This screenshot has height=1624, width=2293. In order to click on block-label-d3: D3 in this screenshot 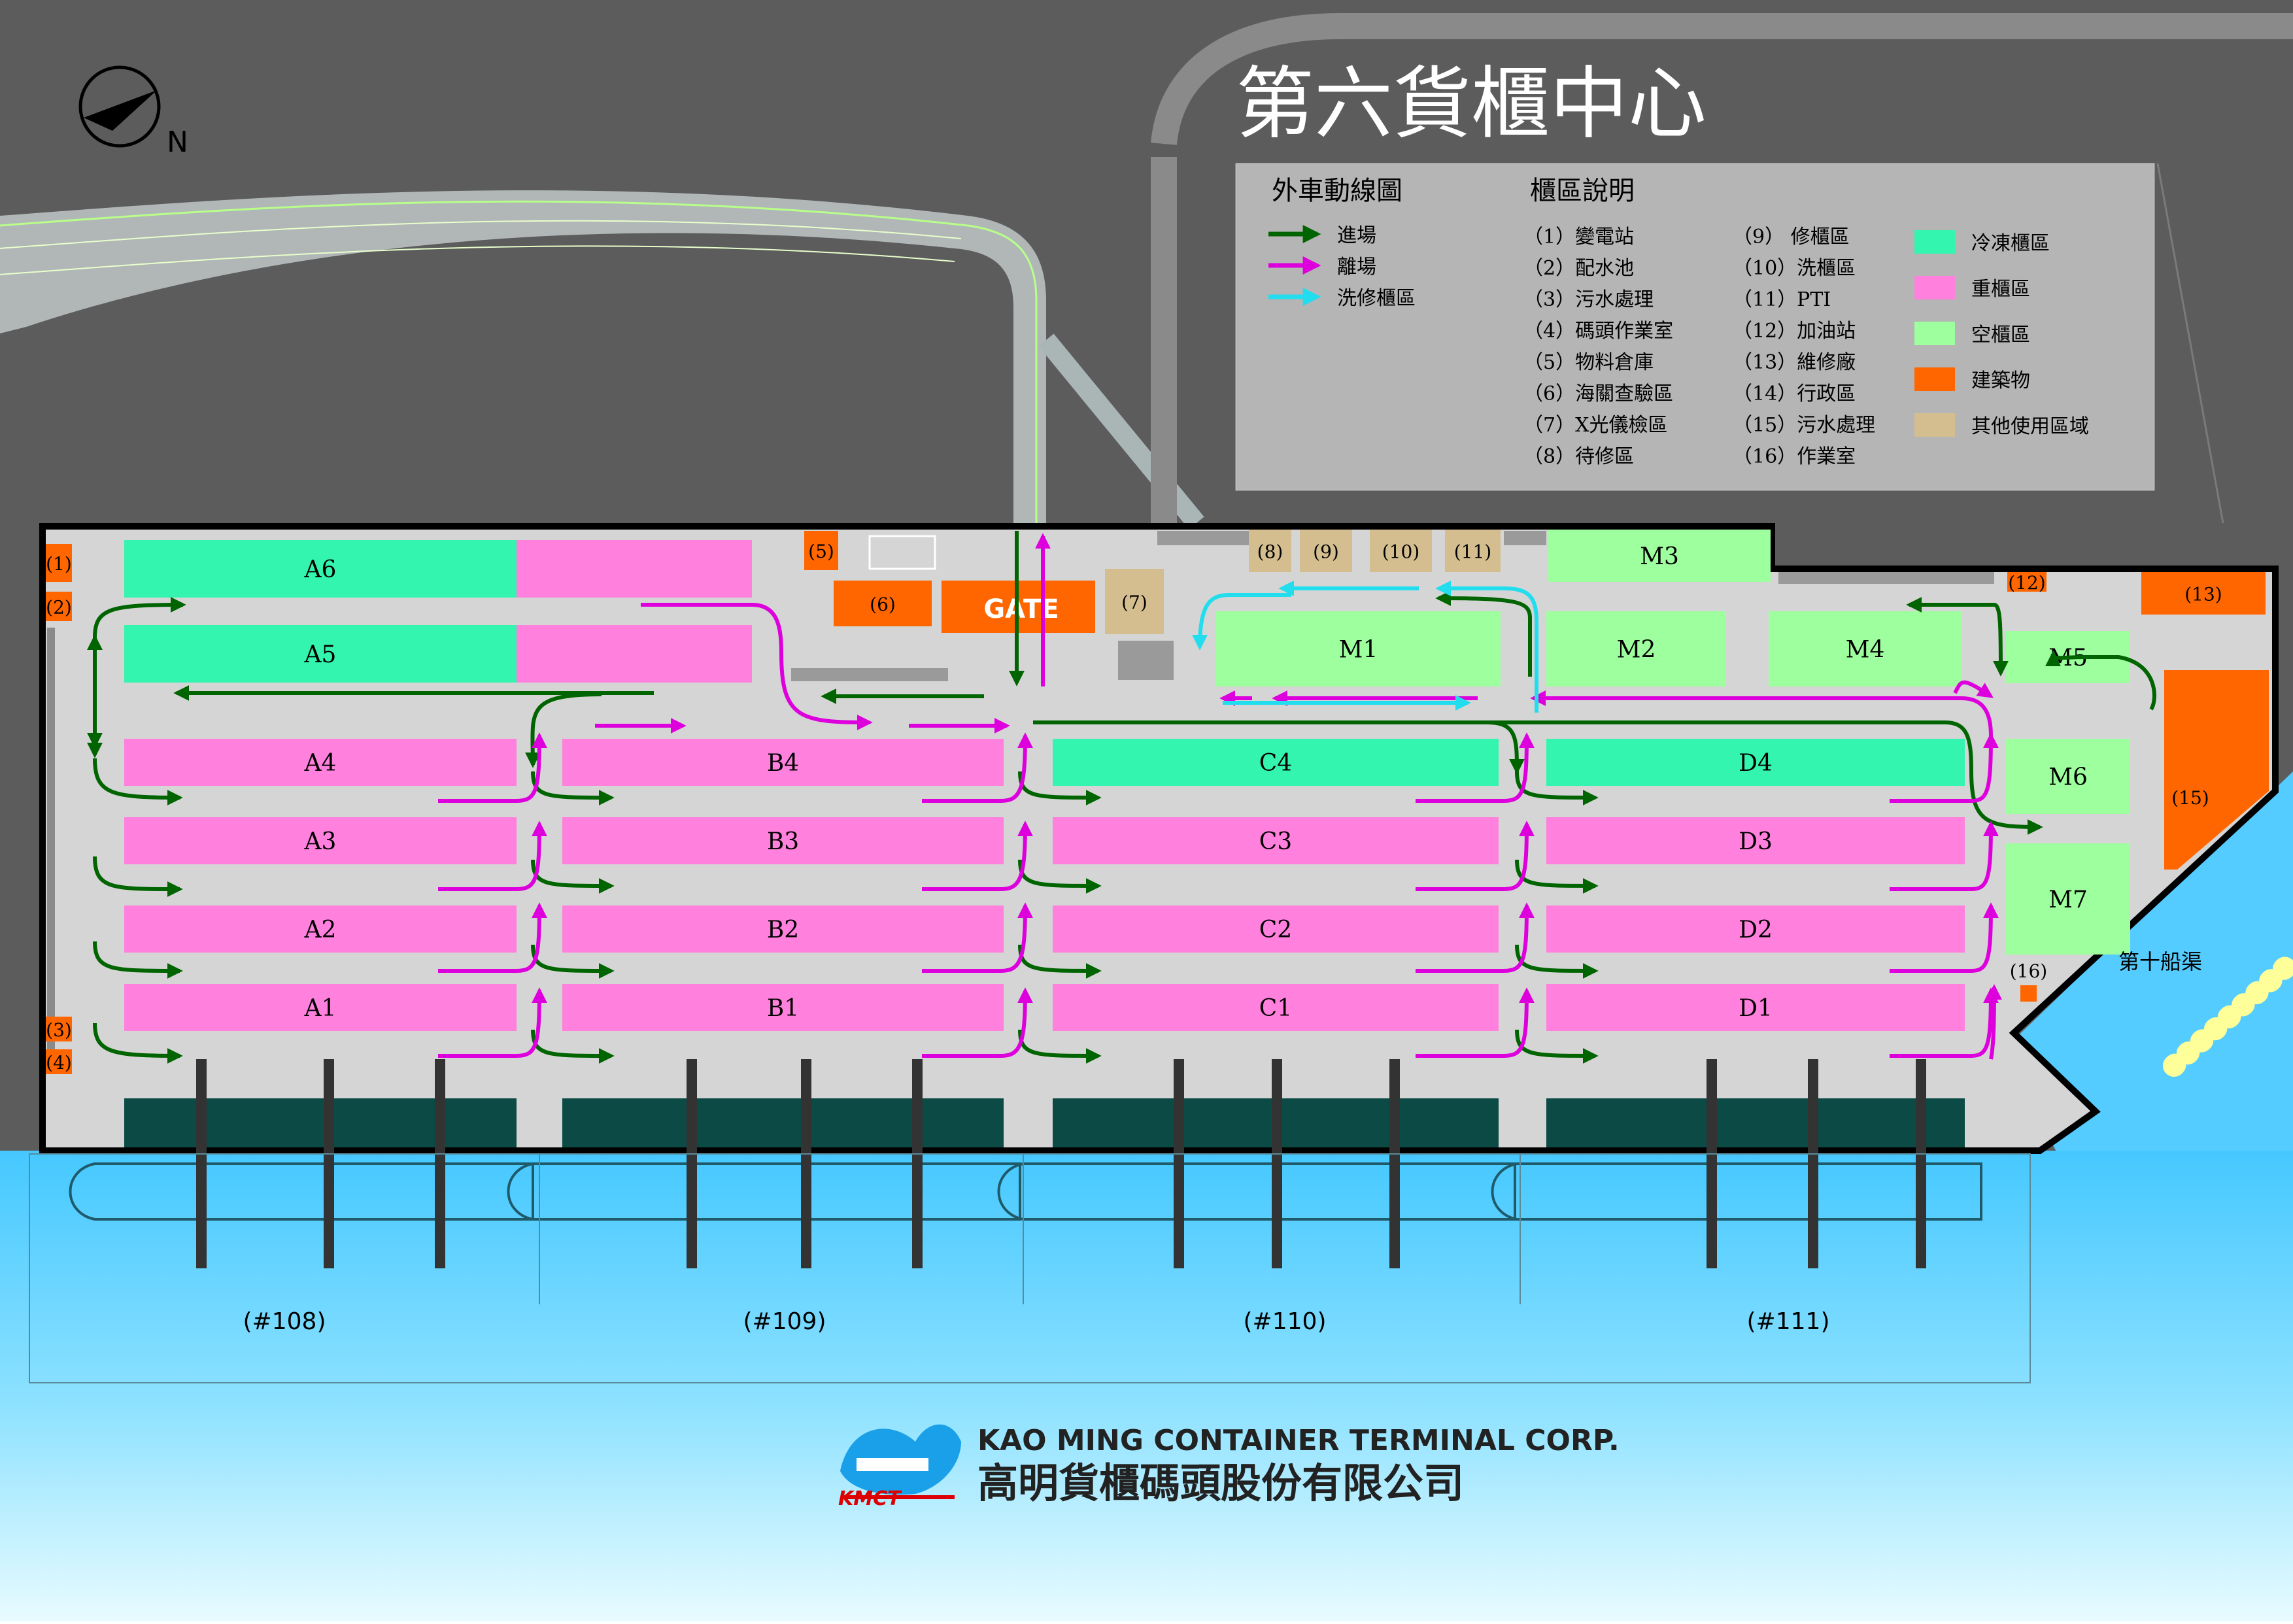, I will do `click(1756, 842)`.